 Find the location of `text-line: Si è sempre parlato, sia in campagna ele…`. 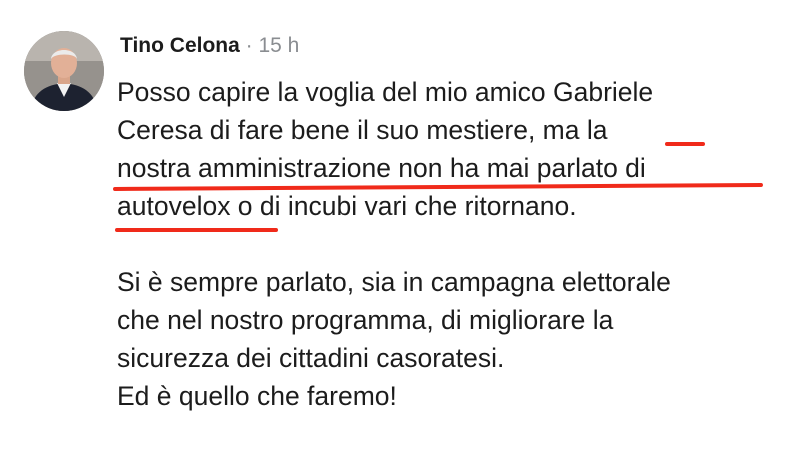

text-line: Si è sempre parlato, sia in campagna ele… is located at coordinates (394, 282).